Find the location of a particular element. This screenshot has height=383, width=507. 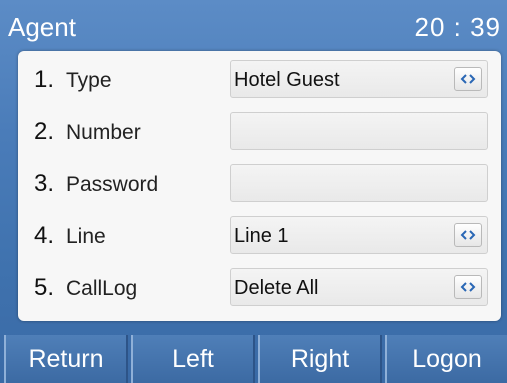

row-label: Password is located at coordinates (112, 184).